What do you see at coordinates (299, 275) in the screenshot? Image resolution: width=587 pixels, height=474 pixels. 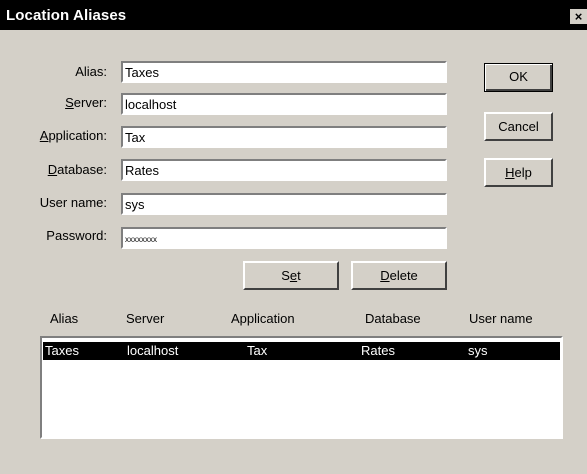 I see `set-button-post: t` at bounding box center [299, 275].